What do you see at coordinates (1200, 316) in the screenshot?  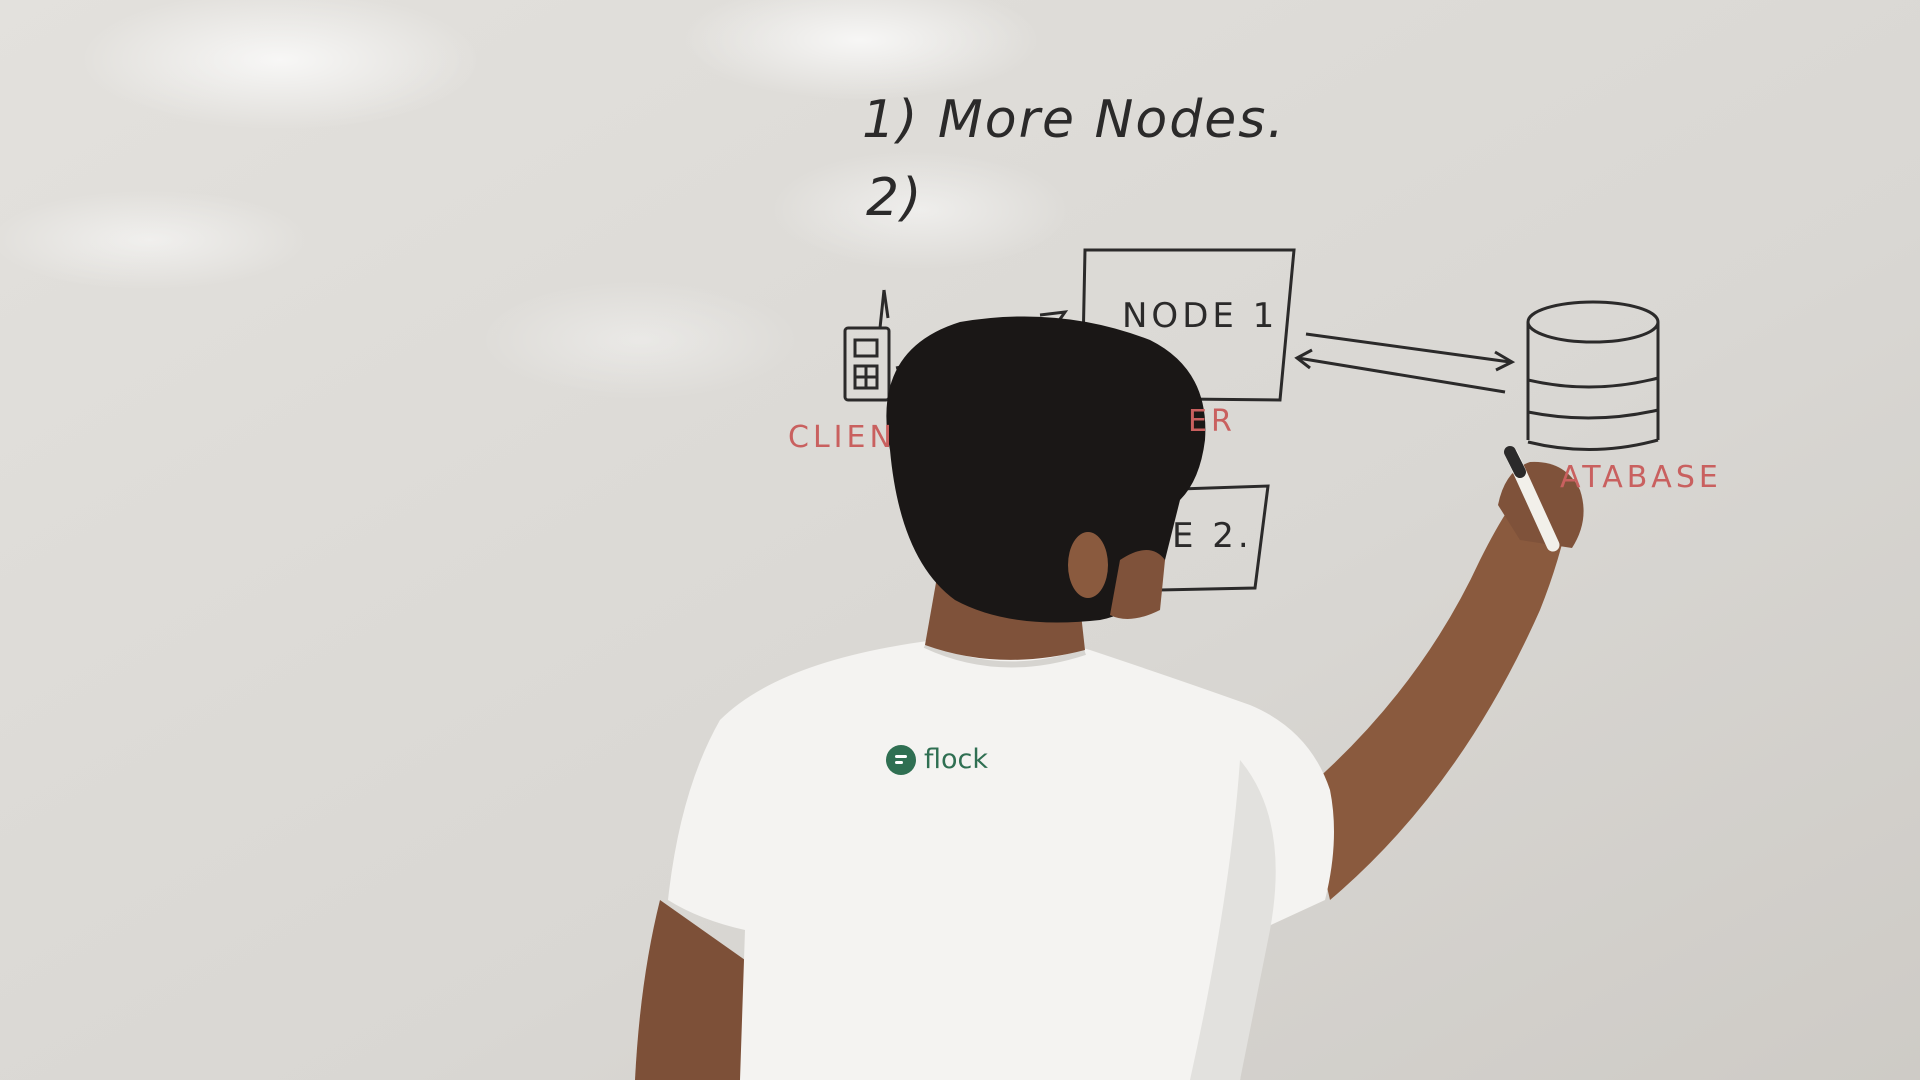 I see `node1-label: NODE 1` at bounding box center [1200, 316].